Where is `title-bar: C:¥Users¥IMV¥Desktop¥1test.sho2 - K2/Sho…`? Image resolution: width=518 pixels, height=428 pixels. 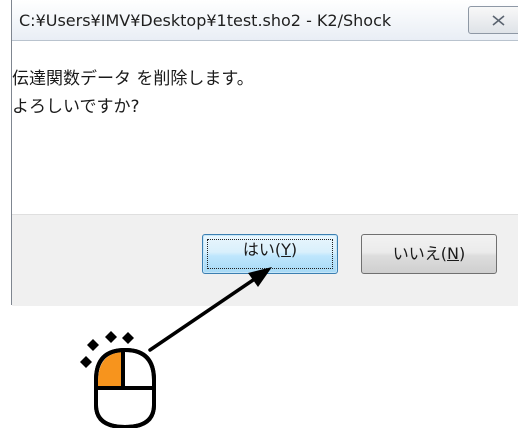
title-bar: C:¥Users¥IMV¥Desktop¥1test.sho2 - K2/Sho… is located at coordinates (265, 20).